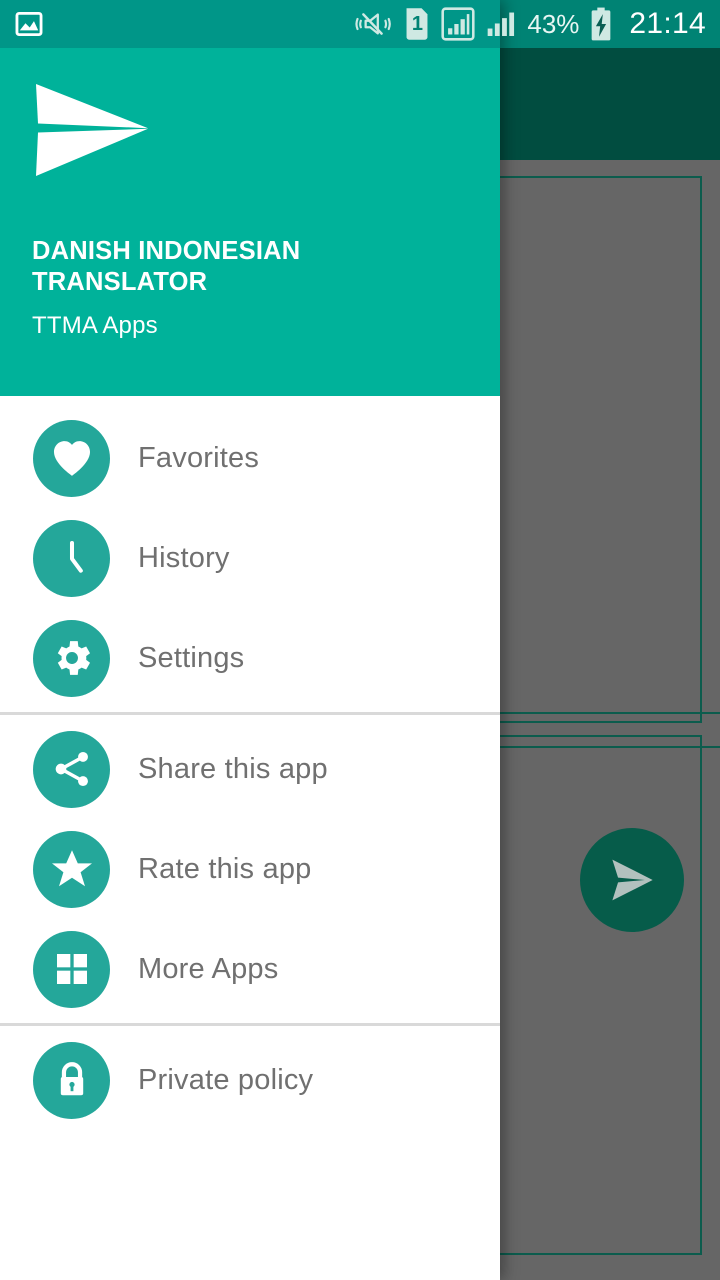 Image resolution: width=720 pixels, height=1280 pixels. Describe the element at coordinates (71, 869) in the screenshot. I see `star-icon` at that location.